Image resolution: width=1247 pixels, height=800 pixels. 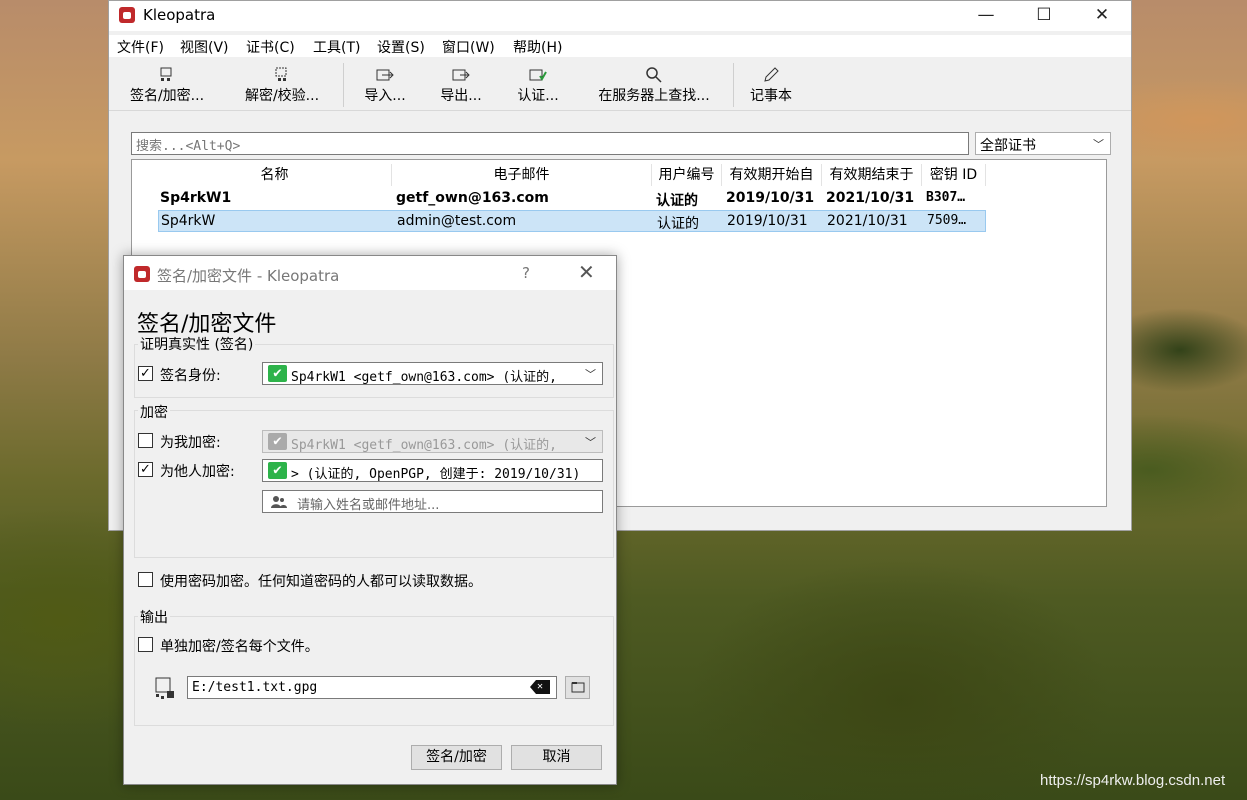 What do you see at coordinates (1043, 143) in the screenshot?
I see `certificate-filter-select: 全部证书 ﹀` at bounding box center [1043, 143].